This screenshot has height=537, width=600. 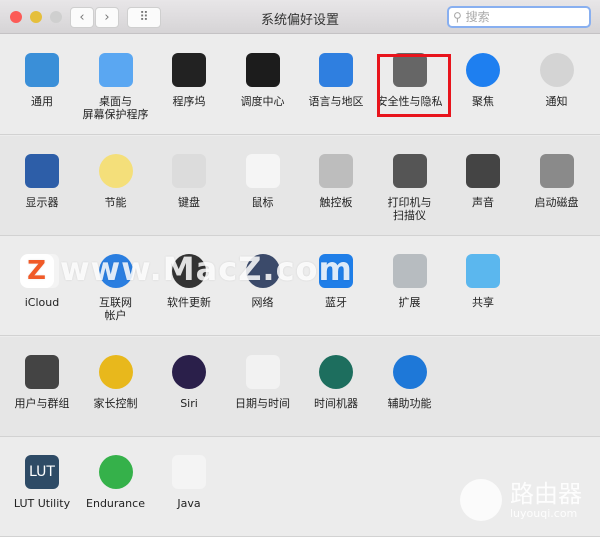 What do you see at coordinates (115, 403) in the screenshot?
I see `pref-item-label: 家长控制` at bounding box center [115, 403].